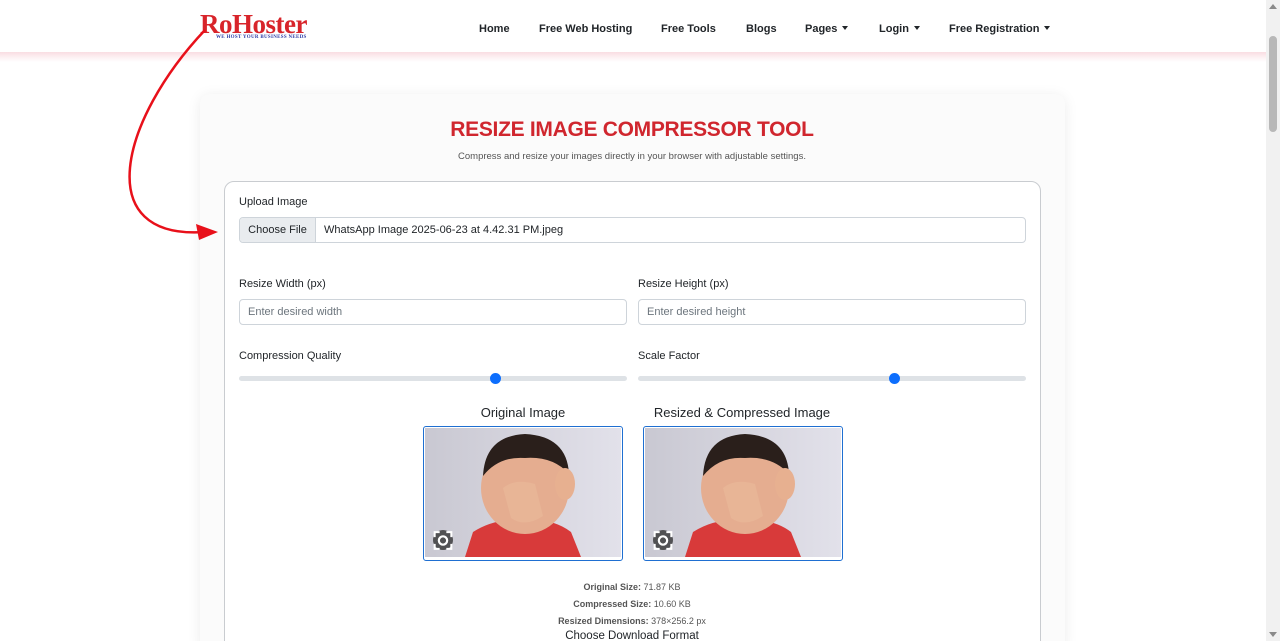  I want to click on quality-label: Compression Quality, so click(290, 356).